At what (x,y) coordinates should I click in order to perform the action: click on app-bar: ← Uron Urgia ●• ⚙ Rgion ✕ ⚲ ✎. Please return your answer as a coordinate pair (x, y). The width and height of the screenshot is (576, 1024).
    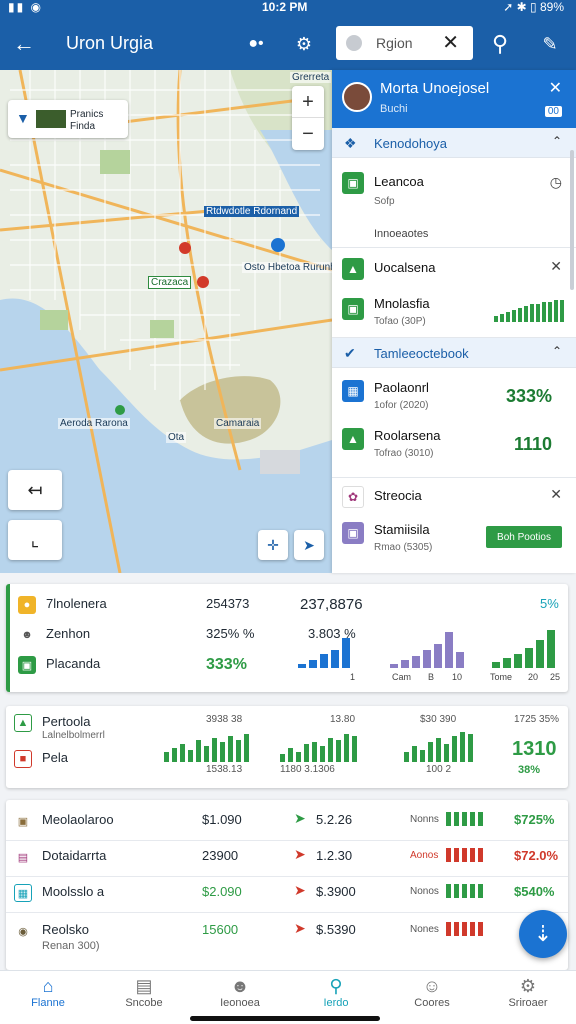
    Looking at the image, I should click on (288, 44).